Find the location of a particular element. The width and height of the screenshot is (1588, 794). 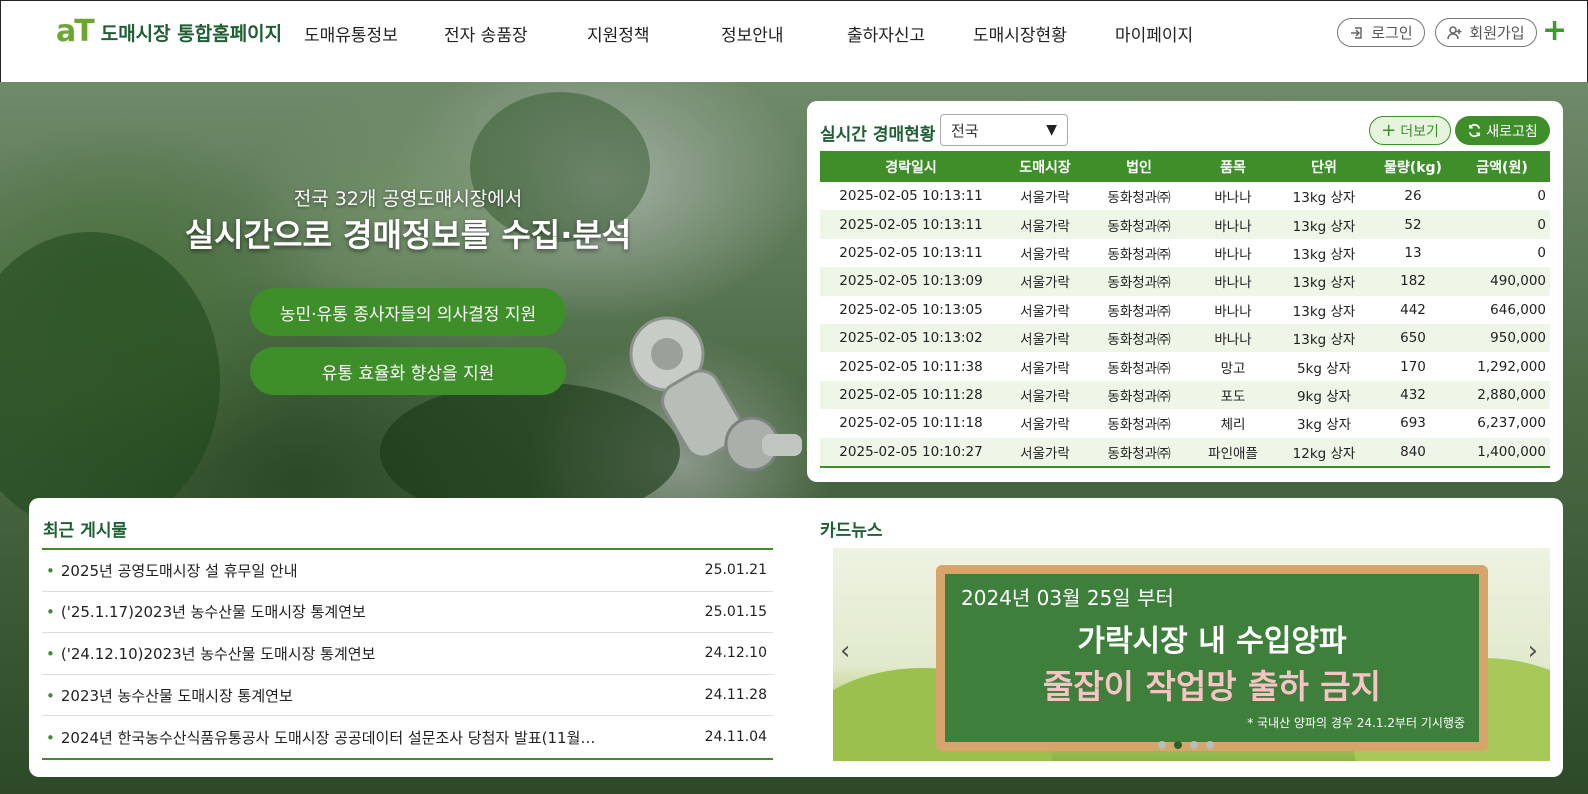

login-label: 로그인 is located at coordinates (1392, 33).